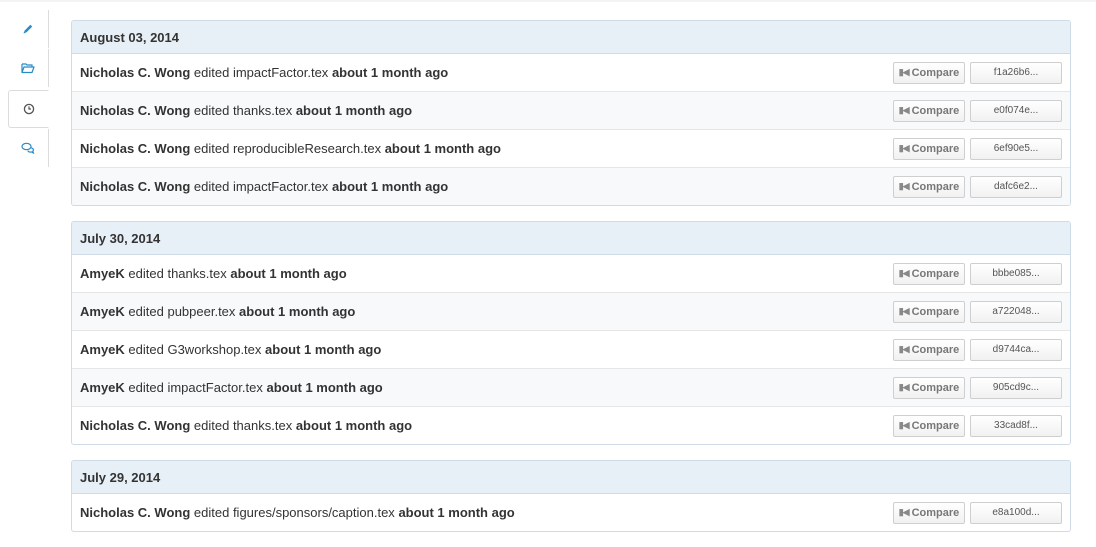 The image size is (1096, 547). Describe the element at coordinates (313, 512) in the screenshot. I see `entry-file: figures/sponsors/caption.tex` at that location.